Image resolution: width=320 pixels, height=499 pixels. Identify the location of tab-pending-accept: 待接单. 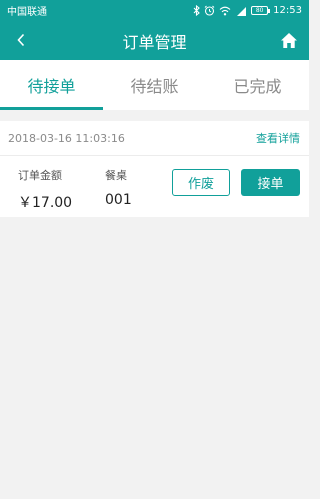
(51, 85).